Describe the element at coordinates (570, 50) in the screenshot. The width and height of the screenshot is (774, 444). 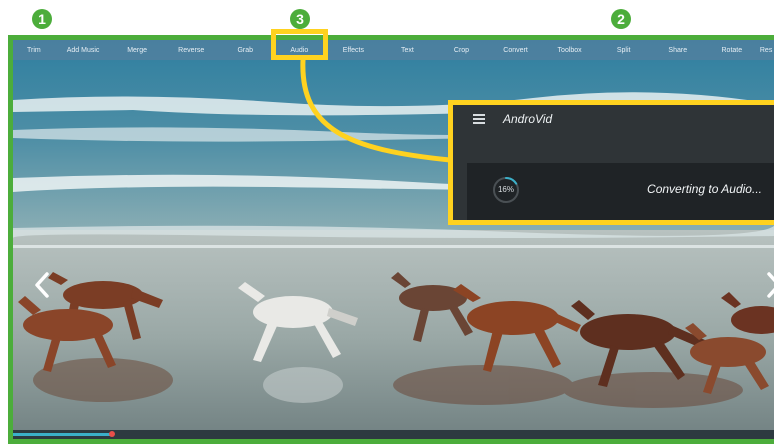
I see `toolbar-item-toolbox: Toolbox` at that location.